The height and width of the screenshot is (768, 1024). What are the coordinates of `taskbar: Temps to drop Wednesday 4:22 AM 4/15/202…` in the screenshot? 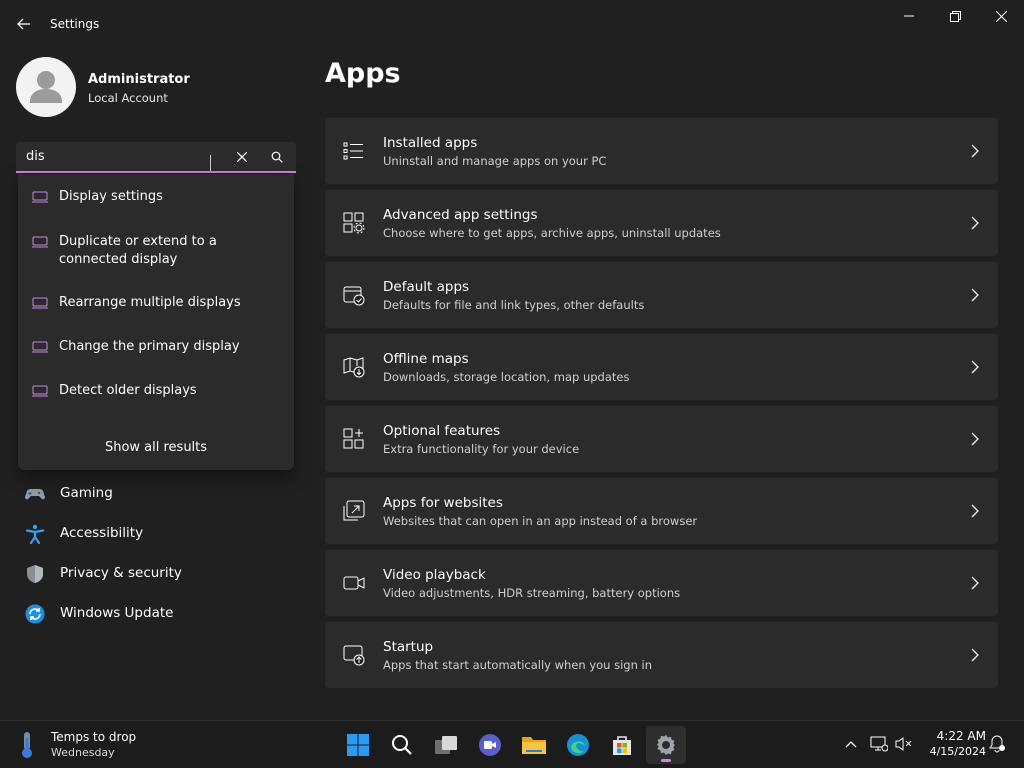 It's located at (512, 744).